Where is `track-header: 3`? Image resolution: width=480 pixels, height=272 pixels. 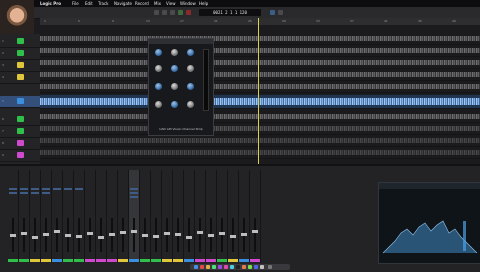
track-header: 3 is located at coordinates (20, 66).